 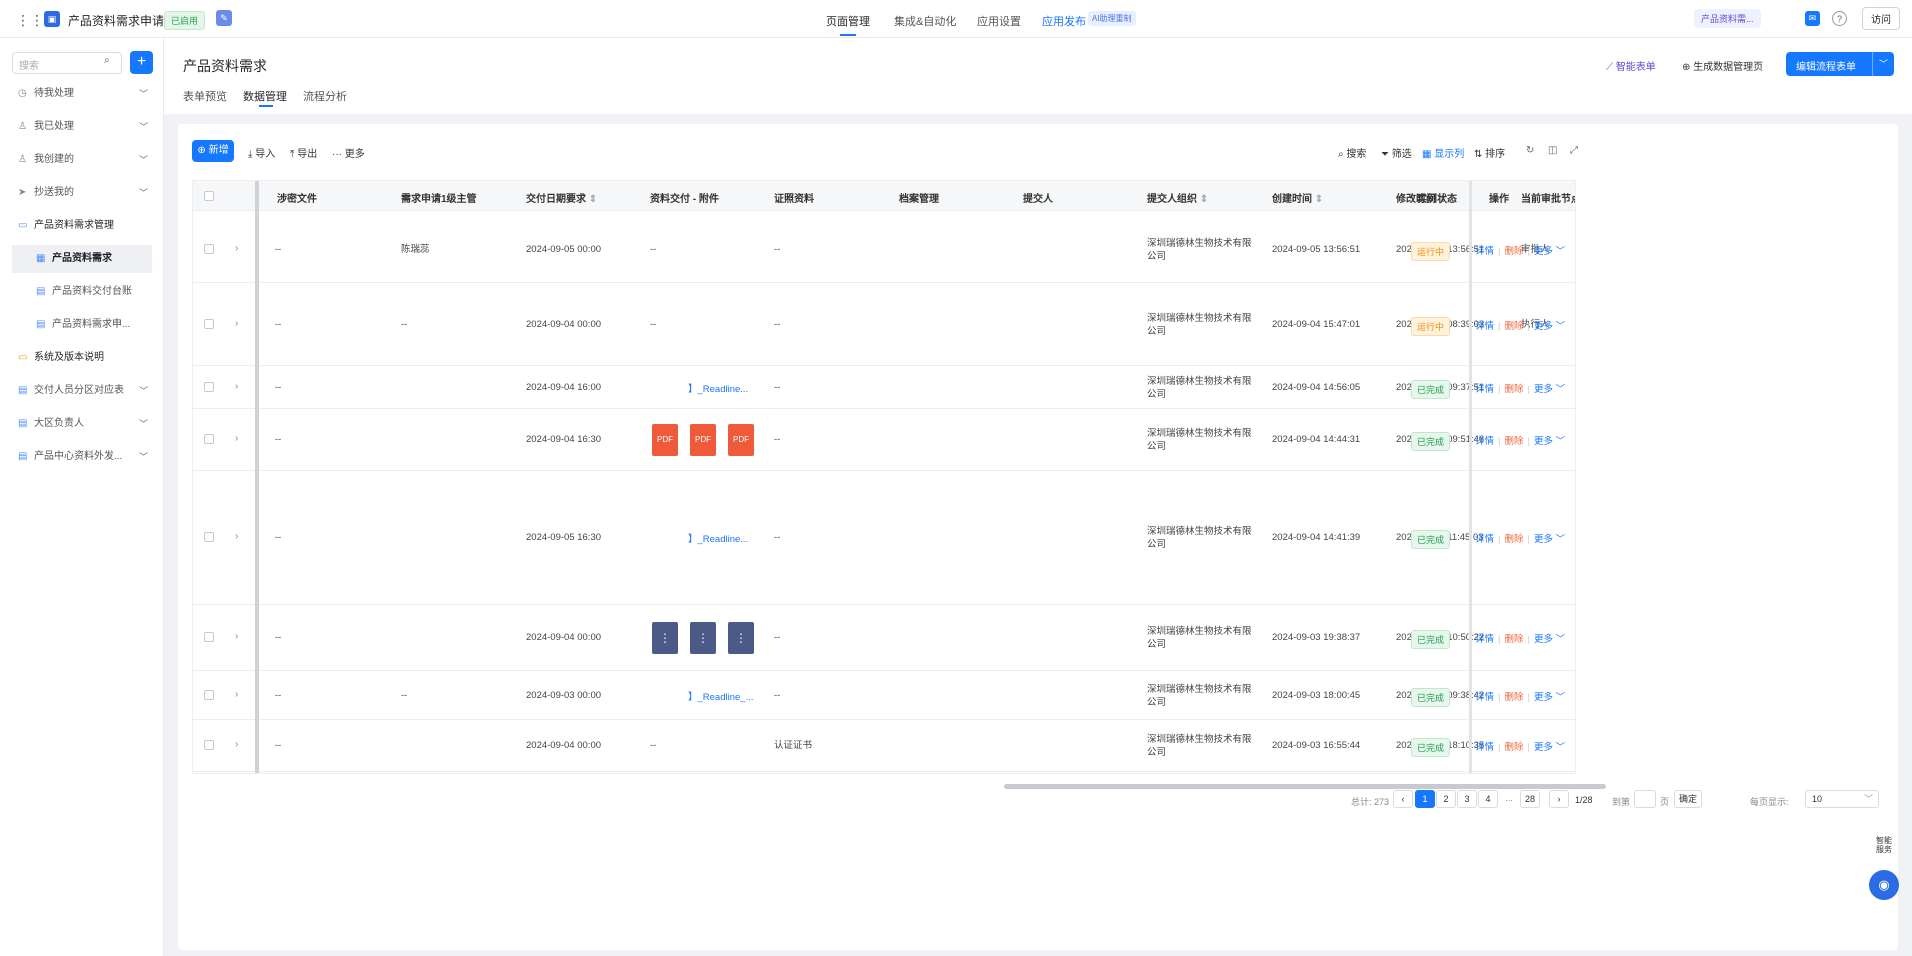 I want to click on page-button: 1, so click(x=1425, y=799).